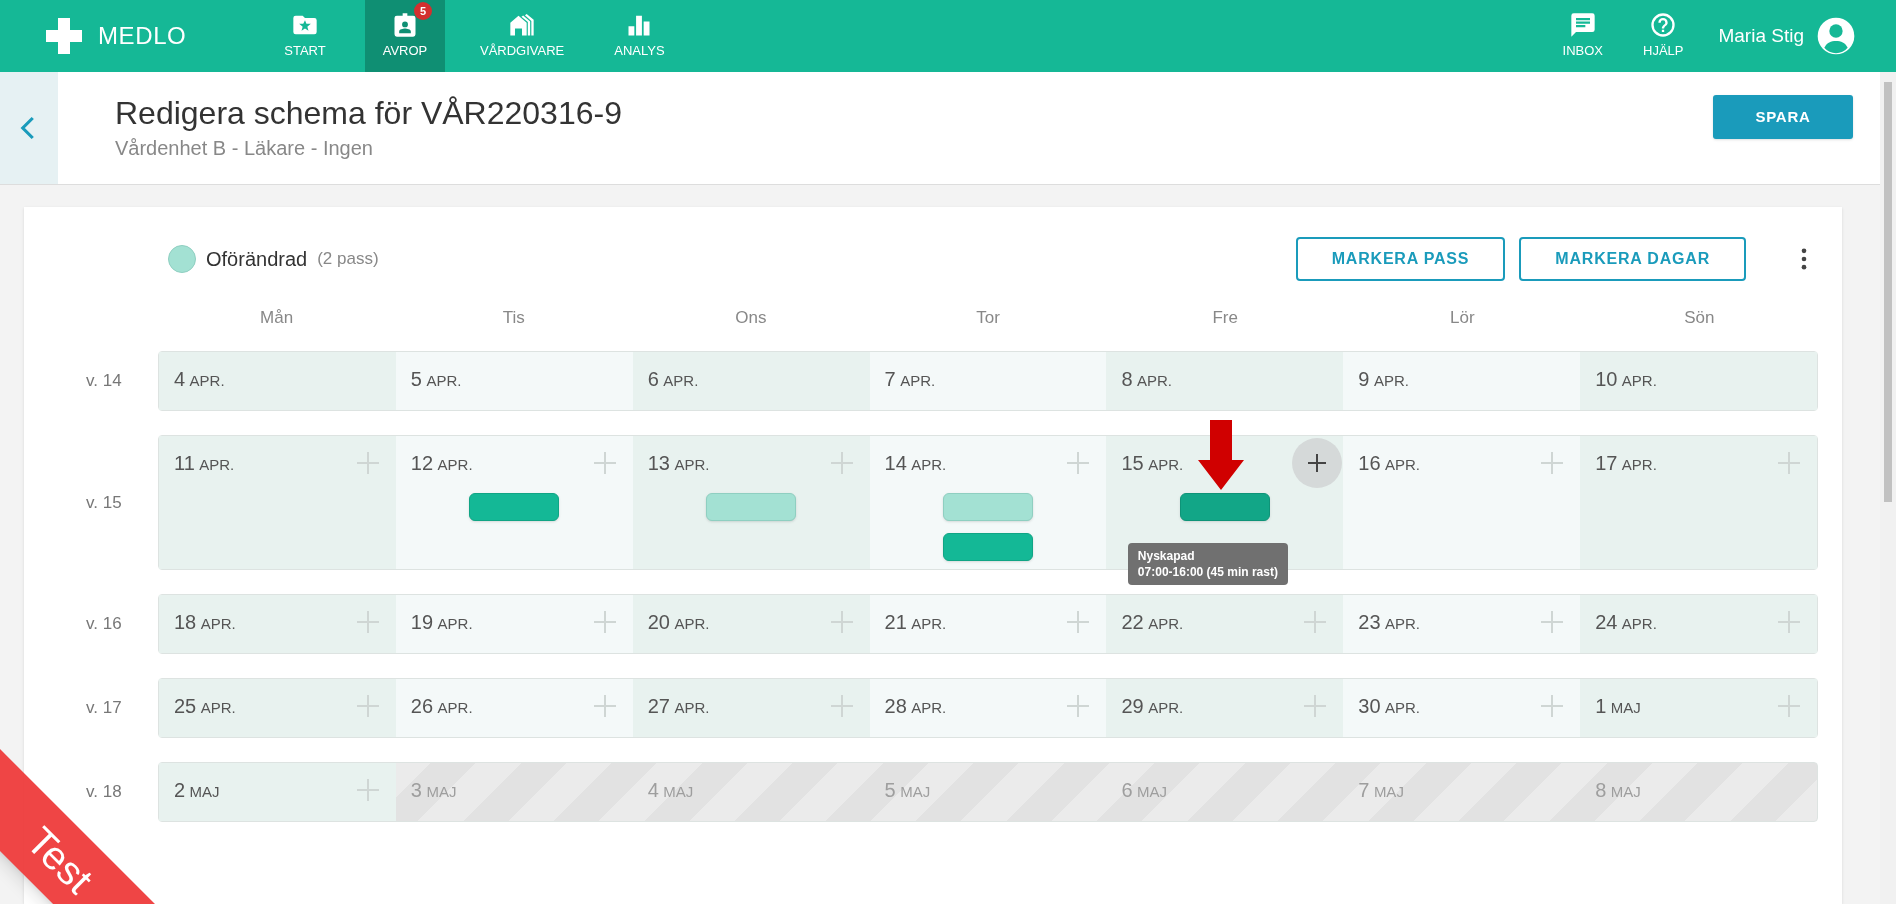  I want to click on page-title: Redigera schema för VÅR220316-9, so click(369, 113).